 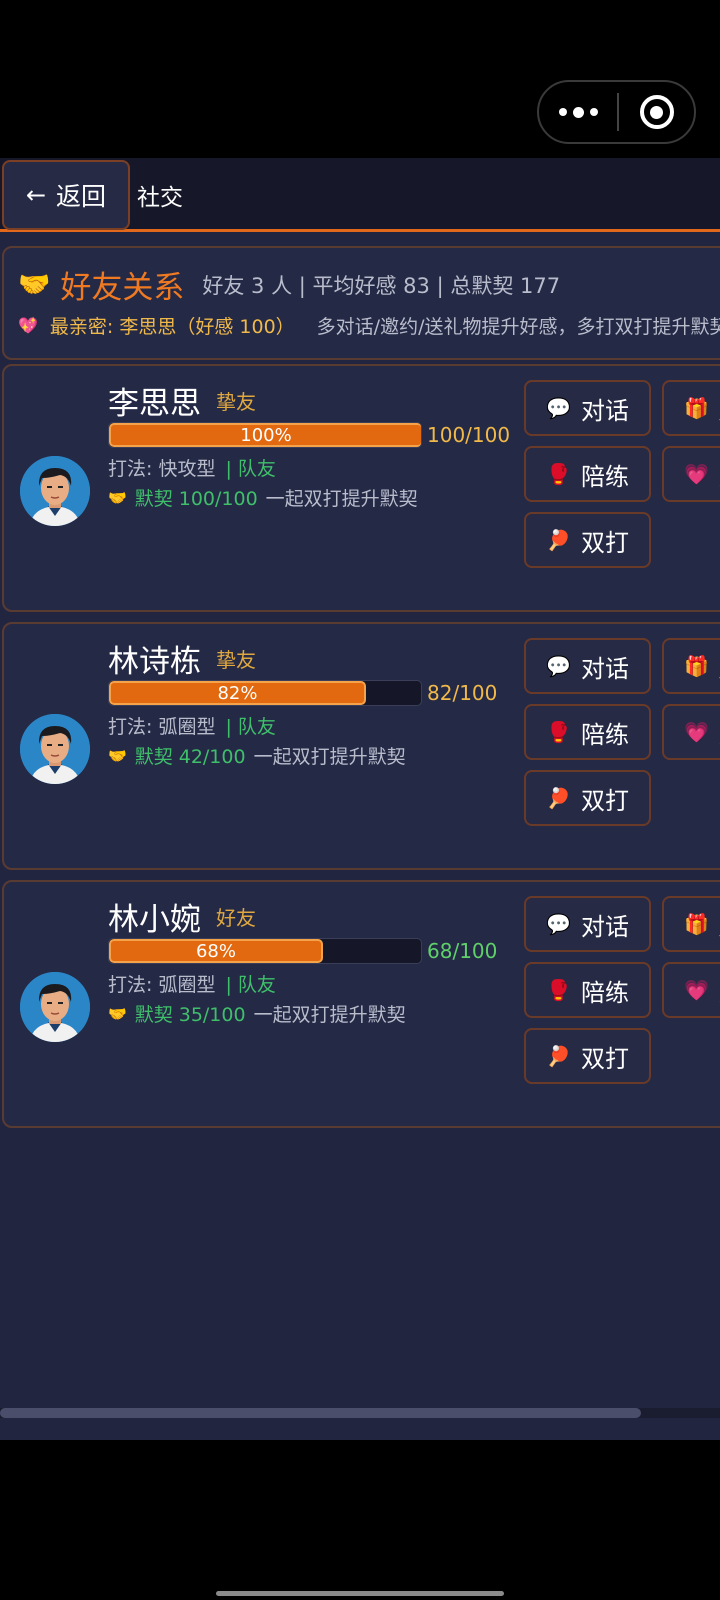 I want to click on back-label: 返回, so click(x=81, y=196).